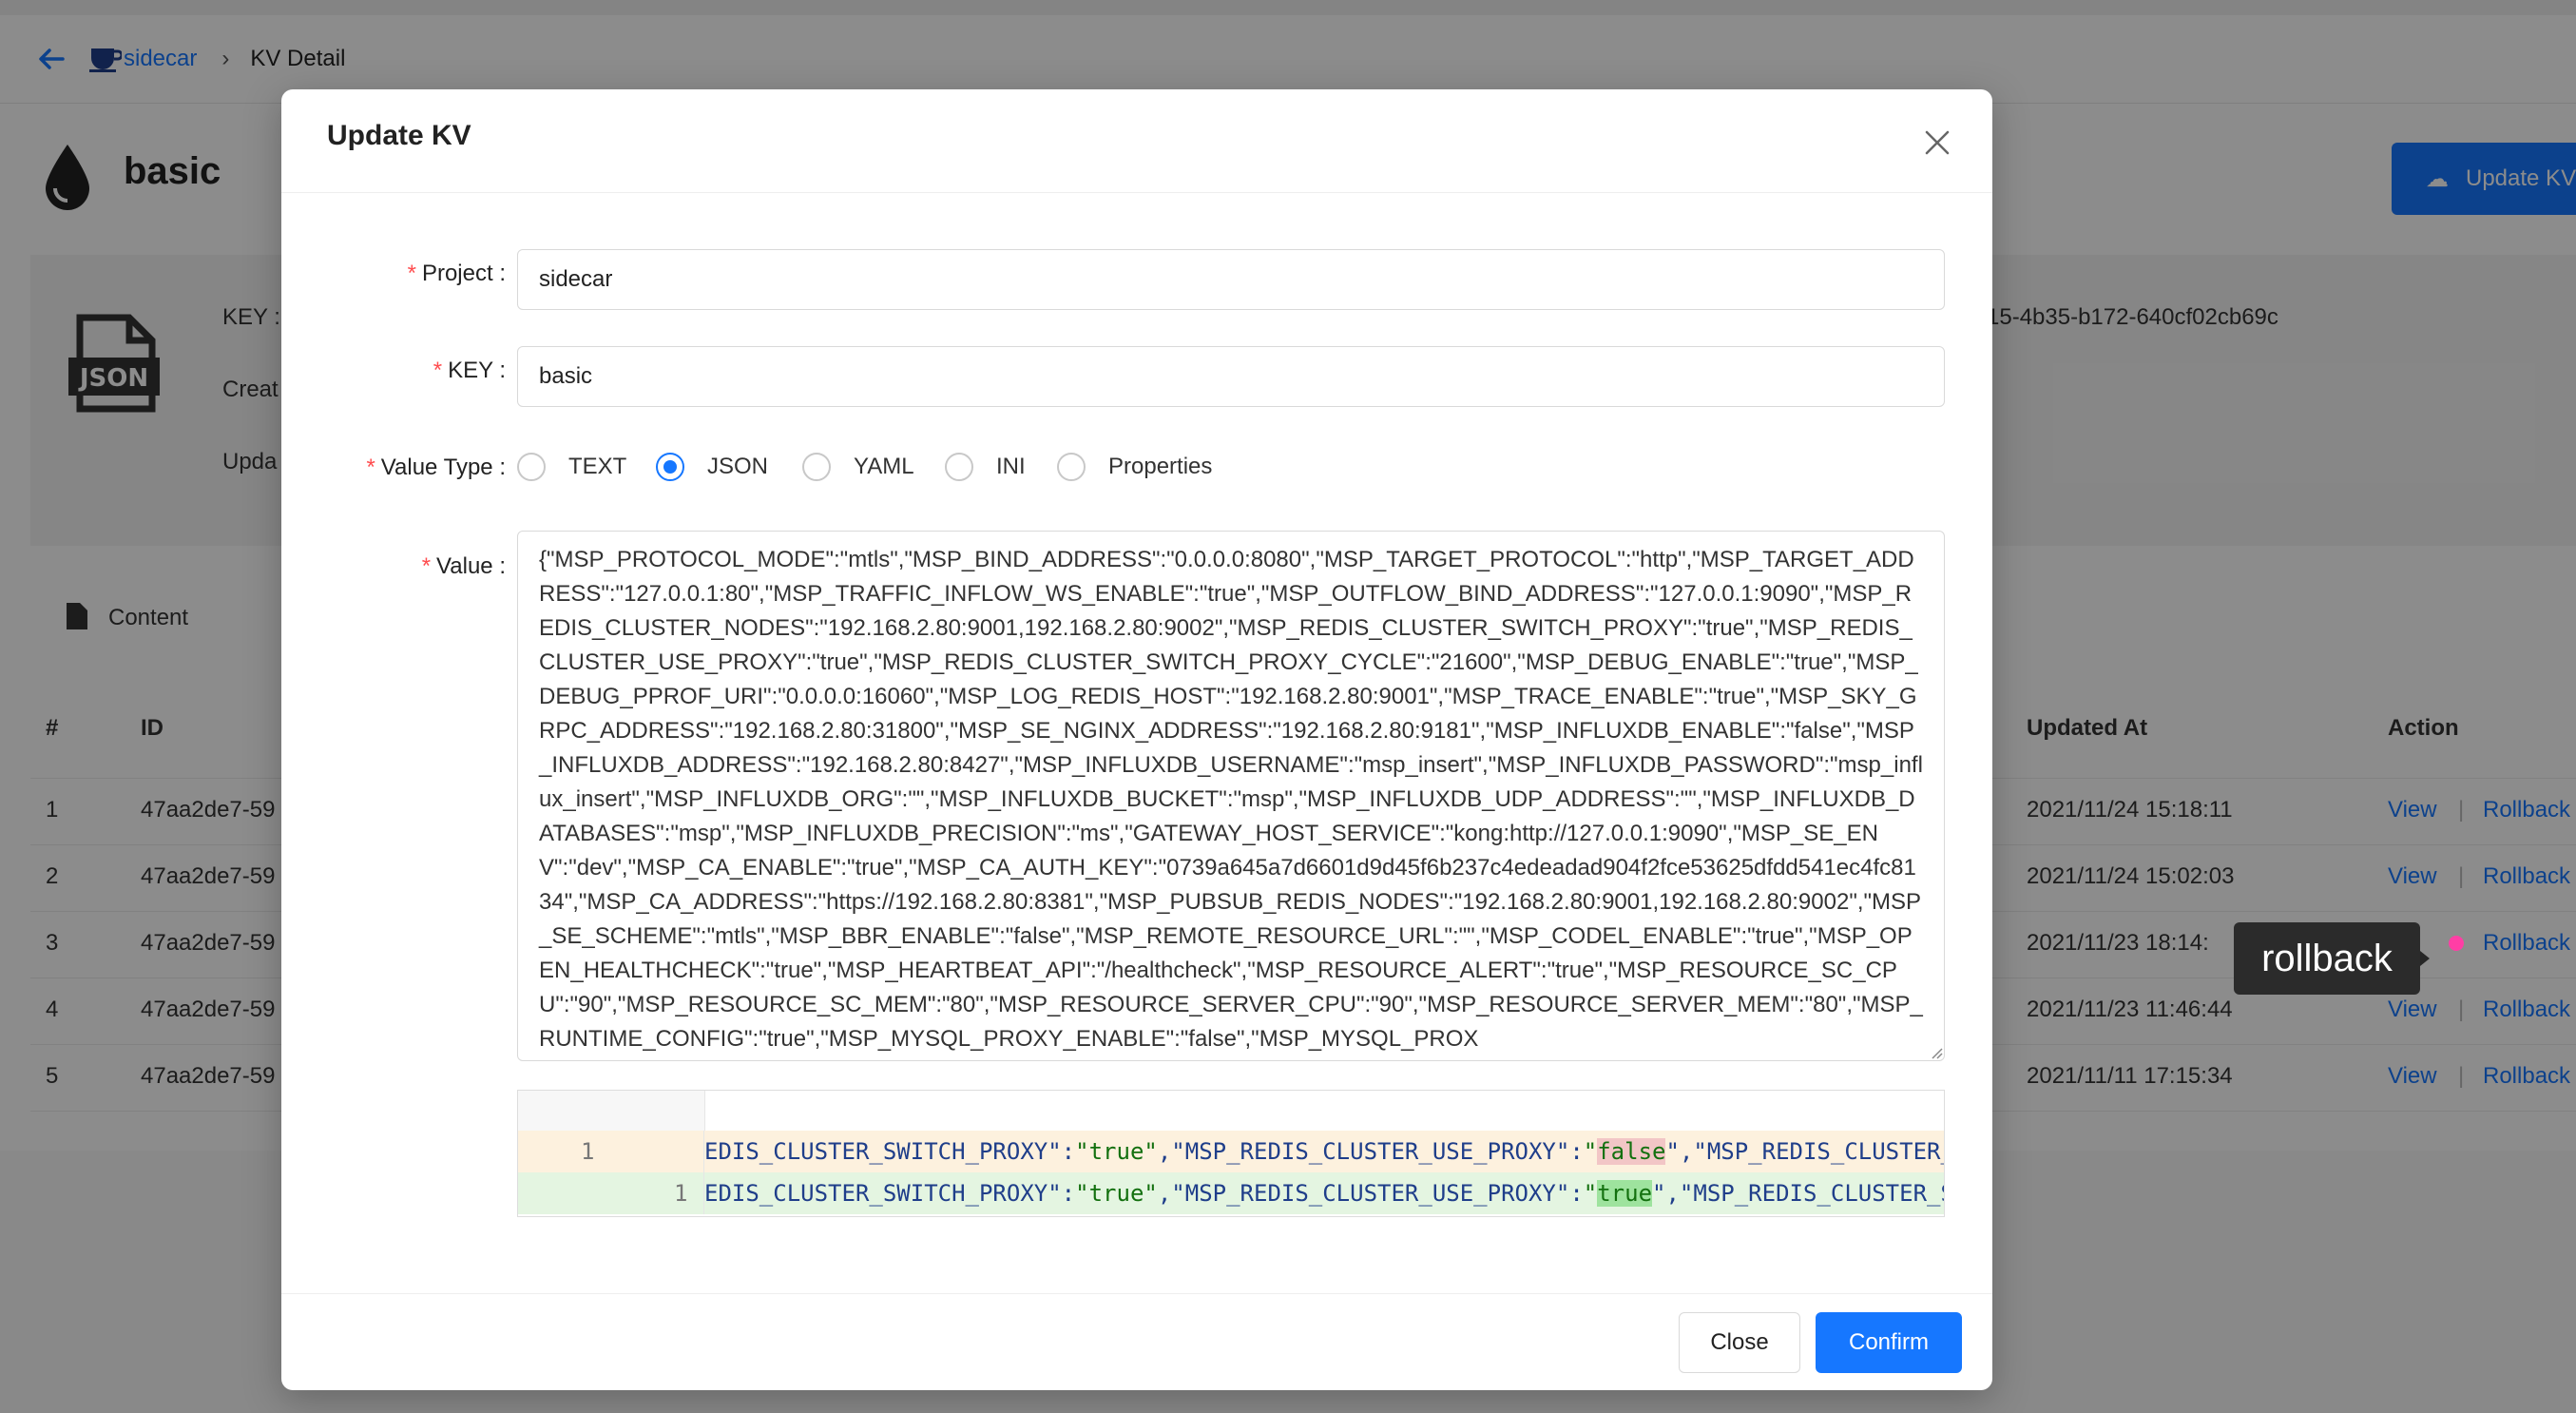  I want to click on project-label: * Project :, so click(456, 273).